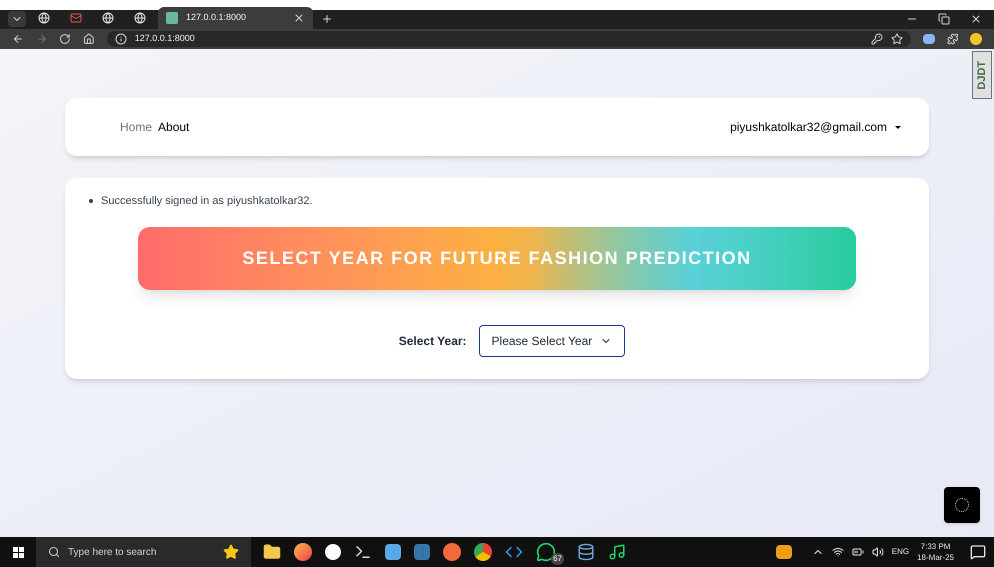 This screenshot has width=994, height=567. I want to click on success-message: Successfully signed in as piyushkatolkar32., so click(207, 201).